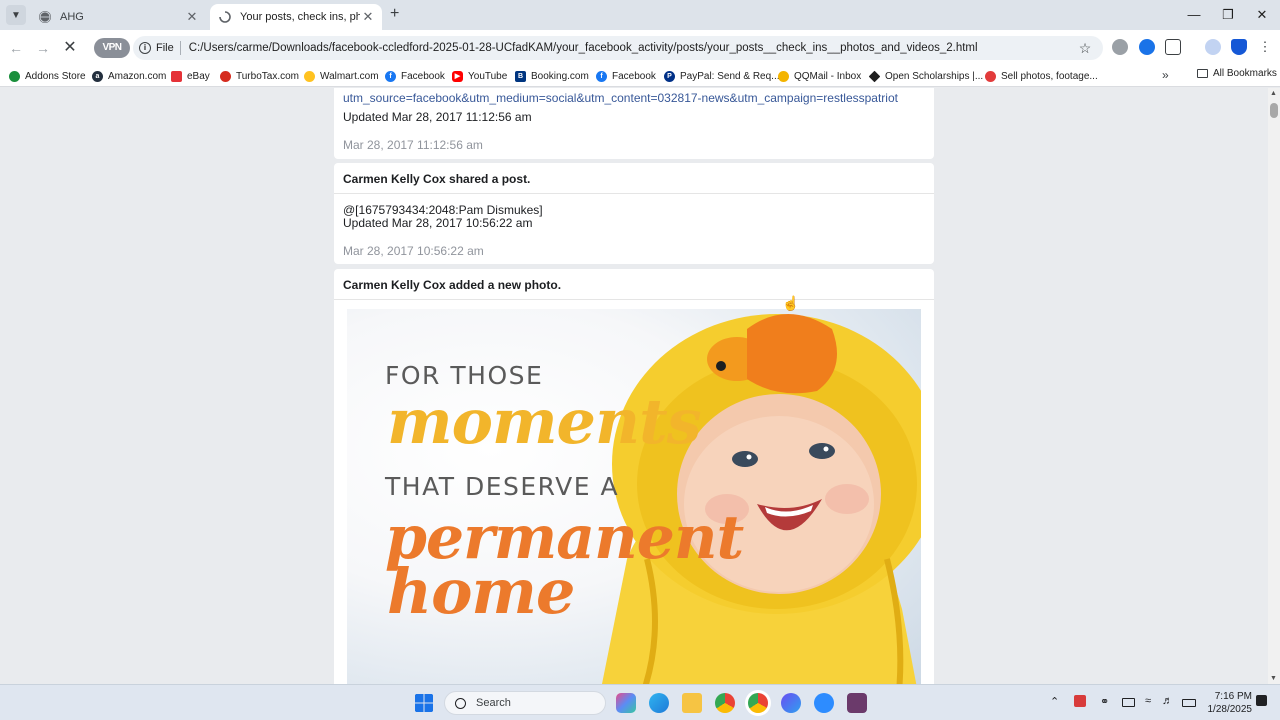 This screenshot has height=720, width=1280. What do you see at coordinates (72, 17) in the screenshot?
I see `tab-title: AHG` at bounding box center [72, 17].